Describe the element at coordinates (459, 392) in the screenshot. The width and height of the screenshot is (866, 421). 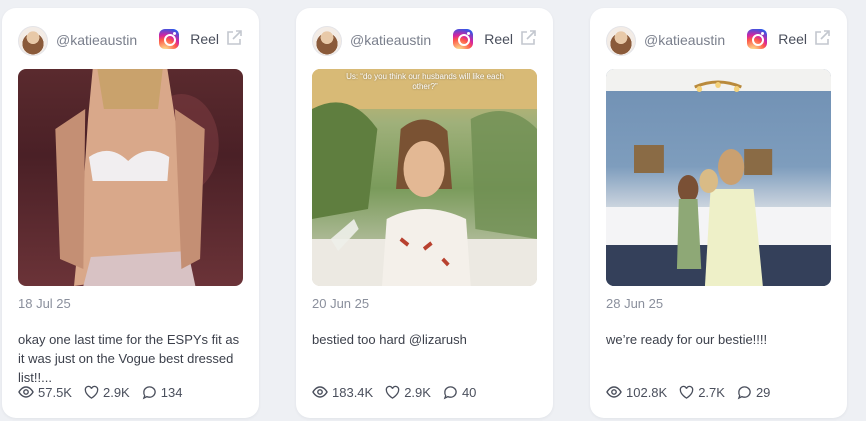
I see `comments-stat: 40` at that location.